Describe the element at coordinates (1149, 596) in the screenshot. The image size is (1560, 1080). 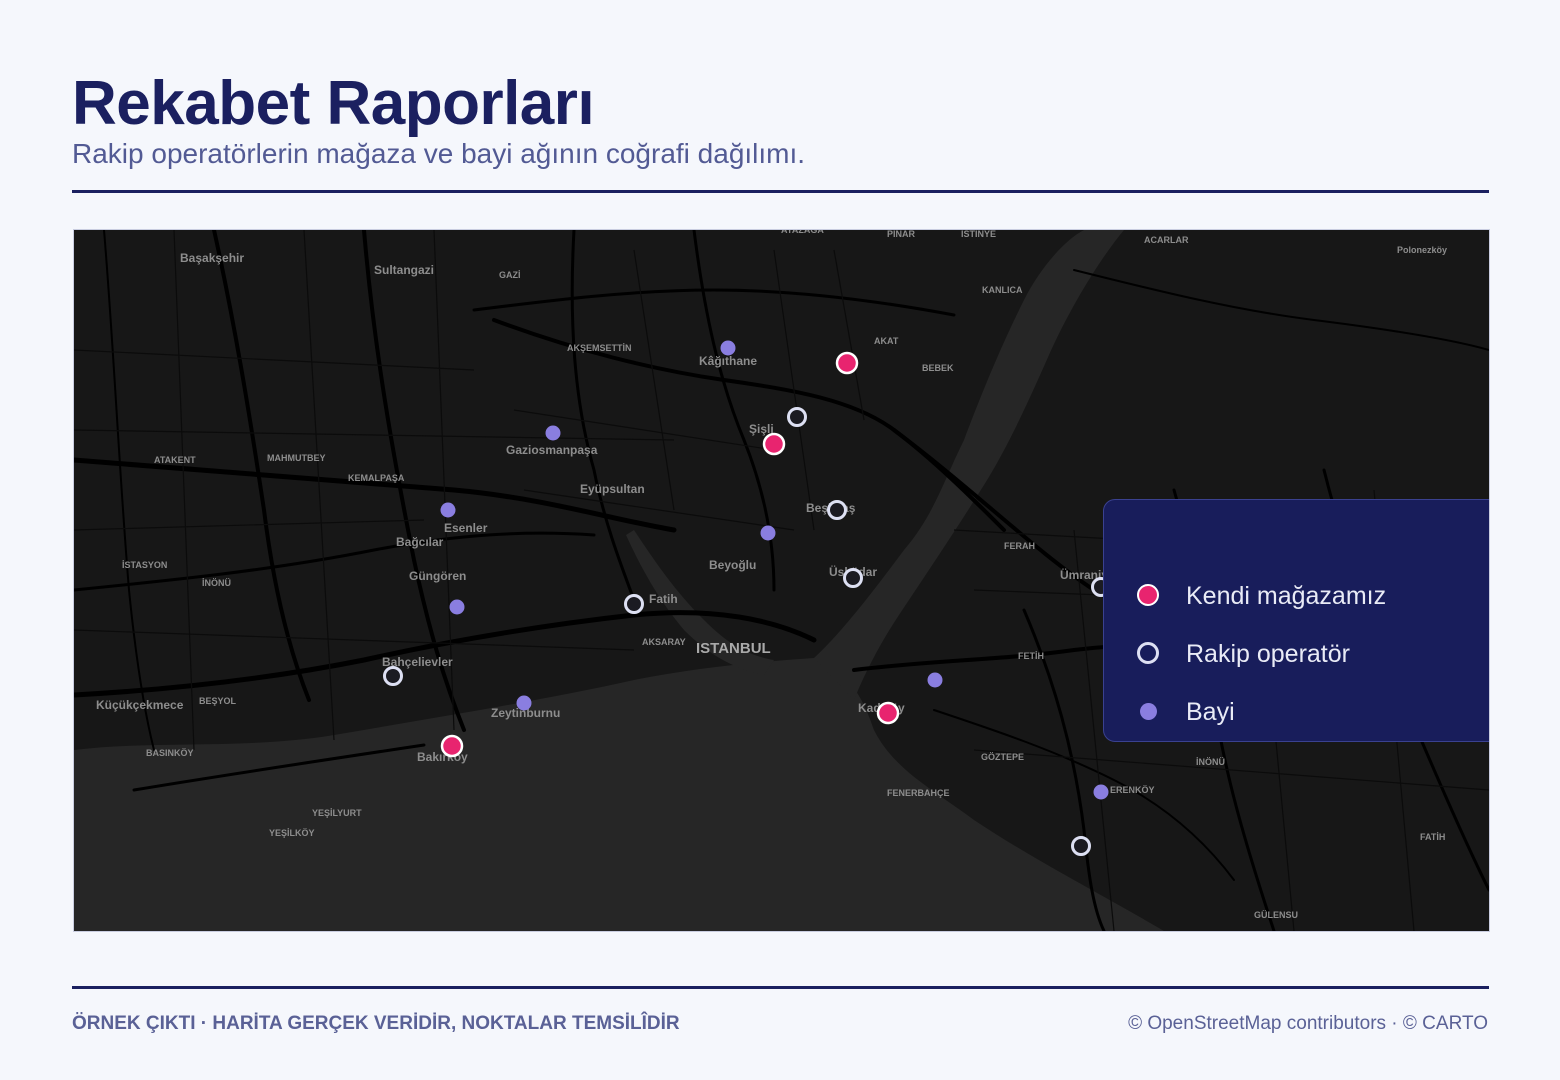
I see `own-store-icon` at that location.